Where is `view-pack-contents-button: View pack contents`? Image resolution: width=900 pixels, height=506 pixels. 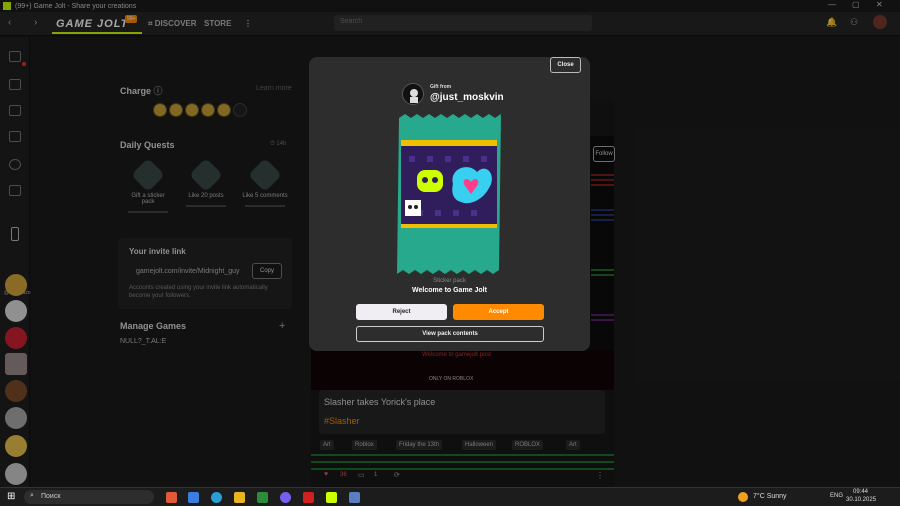
view-pack-contents-button: View pack contents is located at coordinates (450, 334).